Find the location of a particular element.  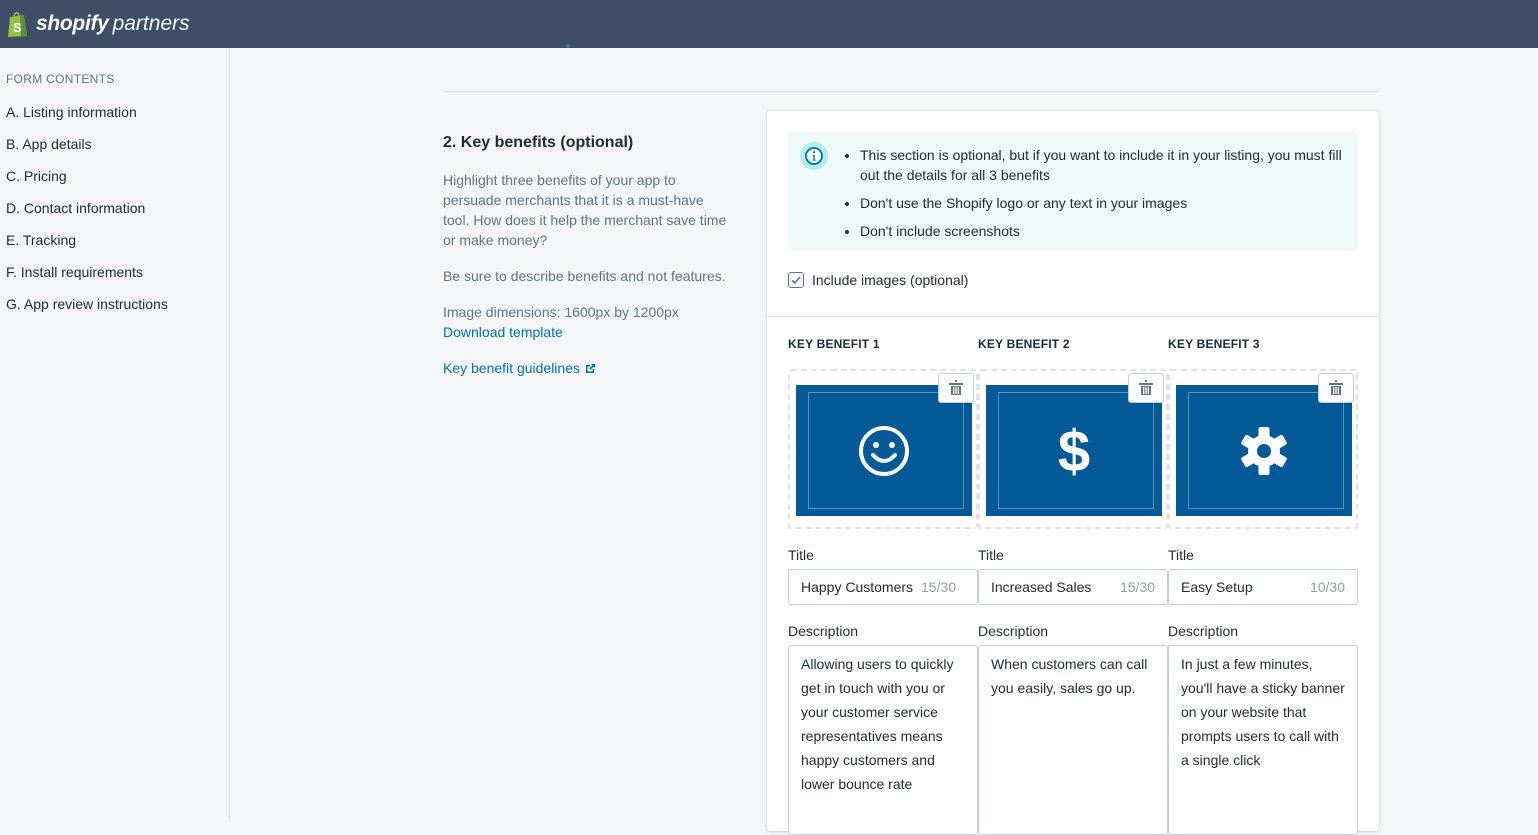

benefit-1-title-input: Happy Customers 15/30 is located at coordinates (883, 587).